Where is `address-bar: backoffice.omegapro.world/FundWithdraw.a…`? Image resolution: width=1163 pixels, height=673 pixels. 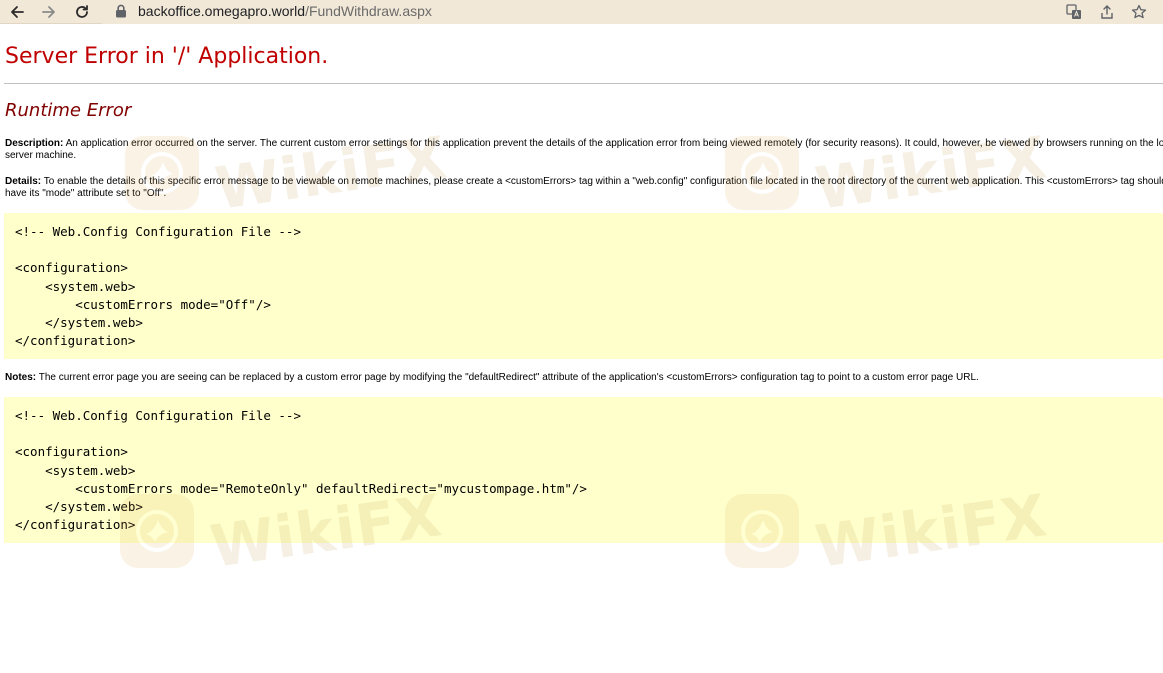
address-bar: backoffice.omegapro.world/FundWithdraw.a… is located at coordinates (632, 12).